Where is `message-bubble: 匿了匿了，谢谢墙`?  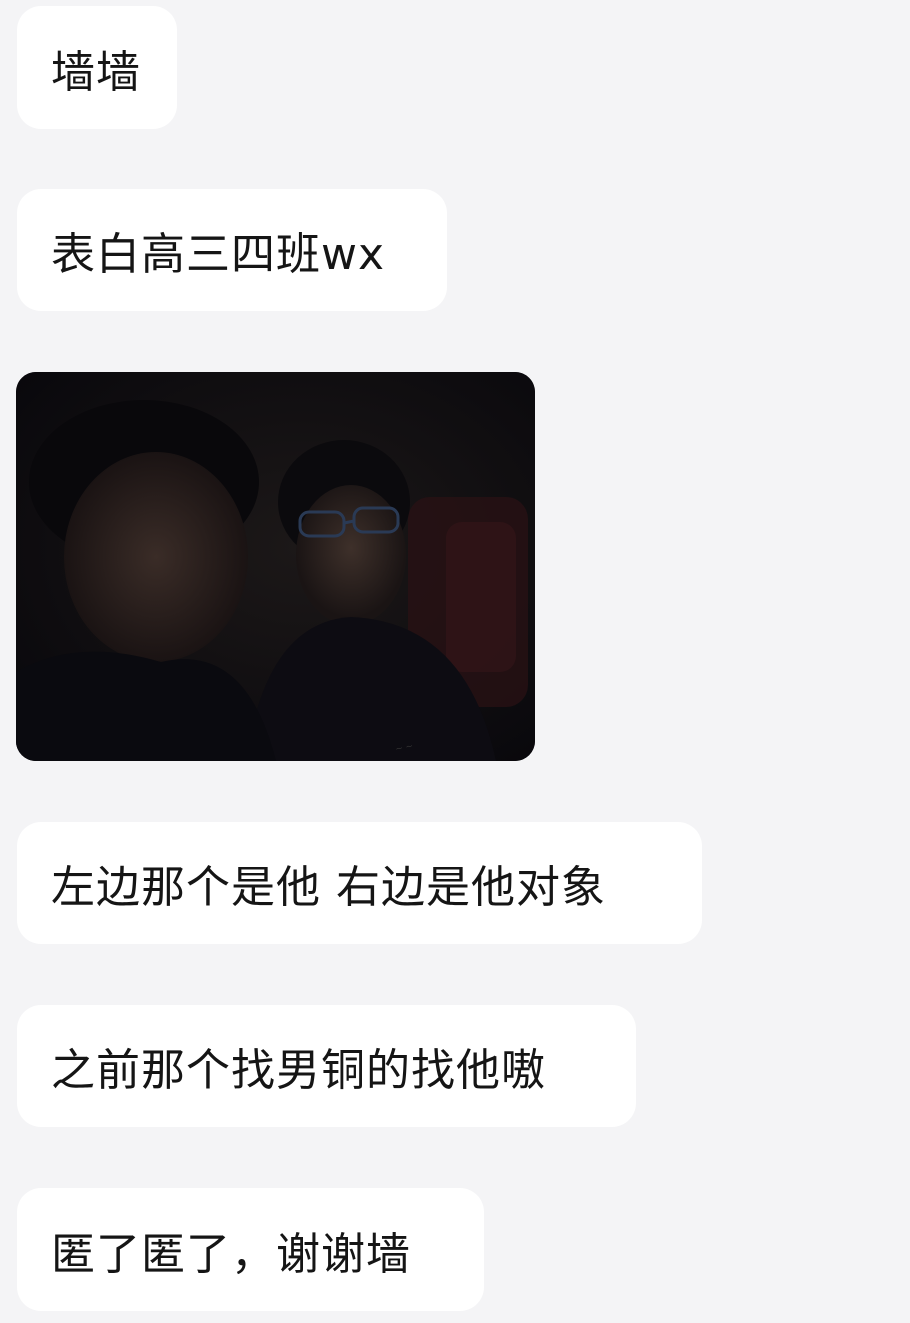
message-bubble: 匿了匿了，谢谢墙 is located at coordinates (250, 1249).